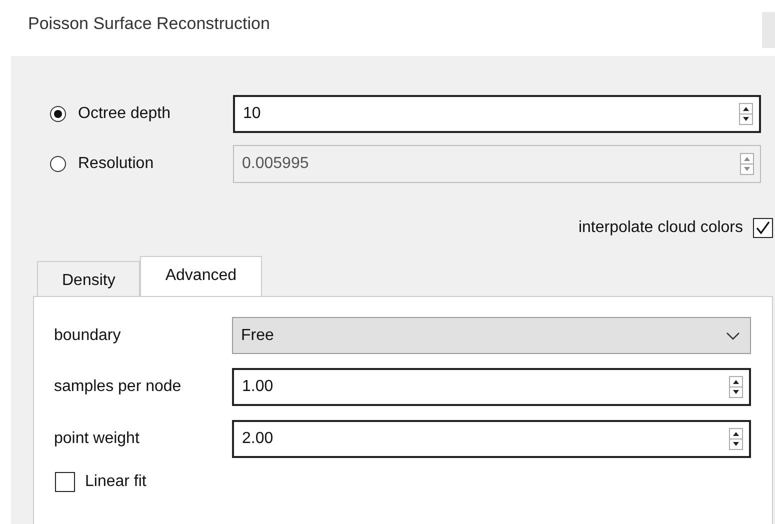 The image size is (775, 524). What do you see at coordinates (491, 335) in the screenshot?
I see `dropdown: Free` at bounding box center [491, 335].